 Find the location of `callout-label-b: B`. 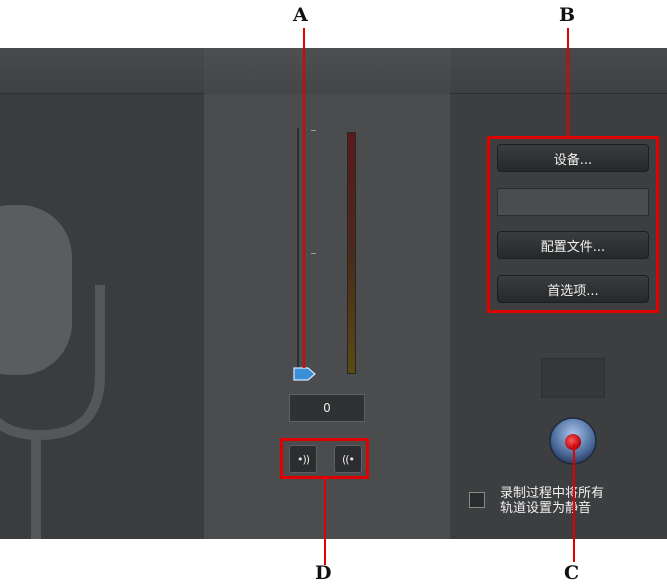

callout-label-b: B is located at coordinates (567, 15).